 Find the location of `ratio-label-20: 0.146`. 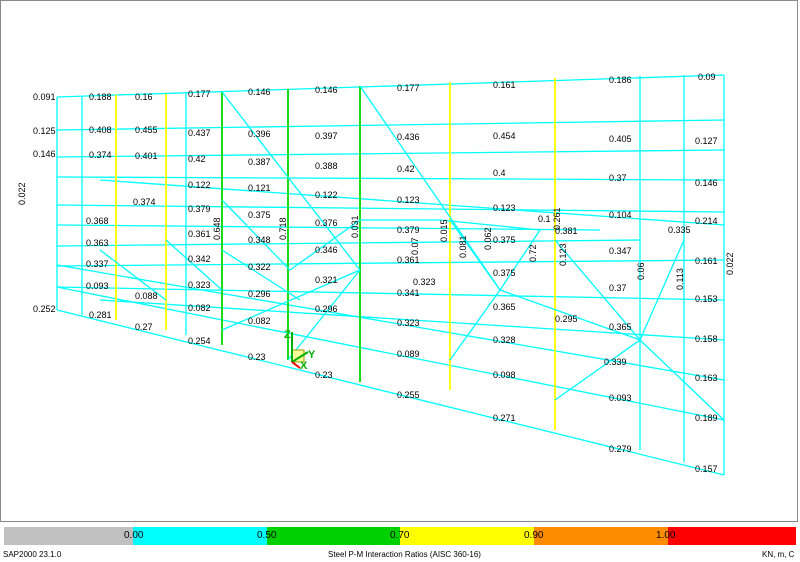

ratio-label-20: 0.146 is located at coordinates (44, 154).